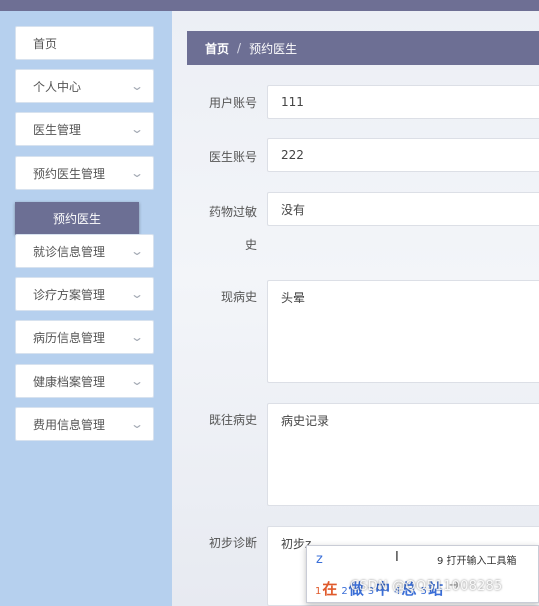 This screenshot has height=606, width=539. Describe the element at coordinates (232, 157) in the screenshot. I see `doctor-account-label: 医生账号` at that location.